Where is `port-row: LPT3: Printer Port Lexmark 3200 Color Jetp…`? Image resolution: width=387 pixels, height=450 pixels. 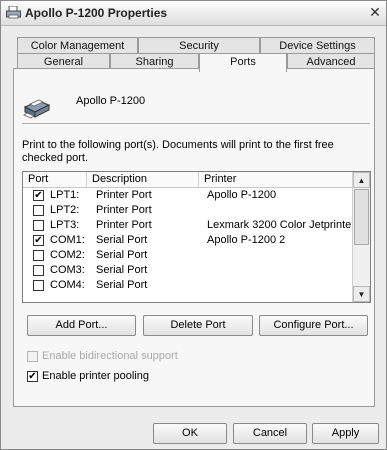
port-row: LPT3: Printer Port Lexmark 3200 Color Jetp… is located at coordinates (189, 225).